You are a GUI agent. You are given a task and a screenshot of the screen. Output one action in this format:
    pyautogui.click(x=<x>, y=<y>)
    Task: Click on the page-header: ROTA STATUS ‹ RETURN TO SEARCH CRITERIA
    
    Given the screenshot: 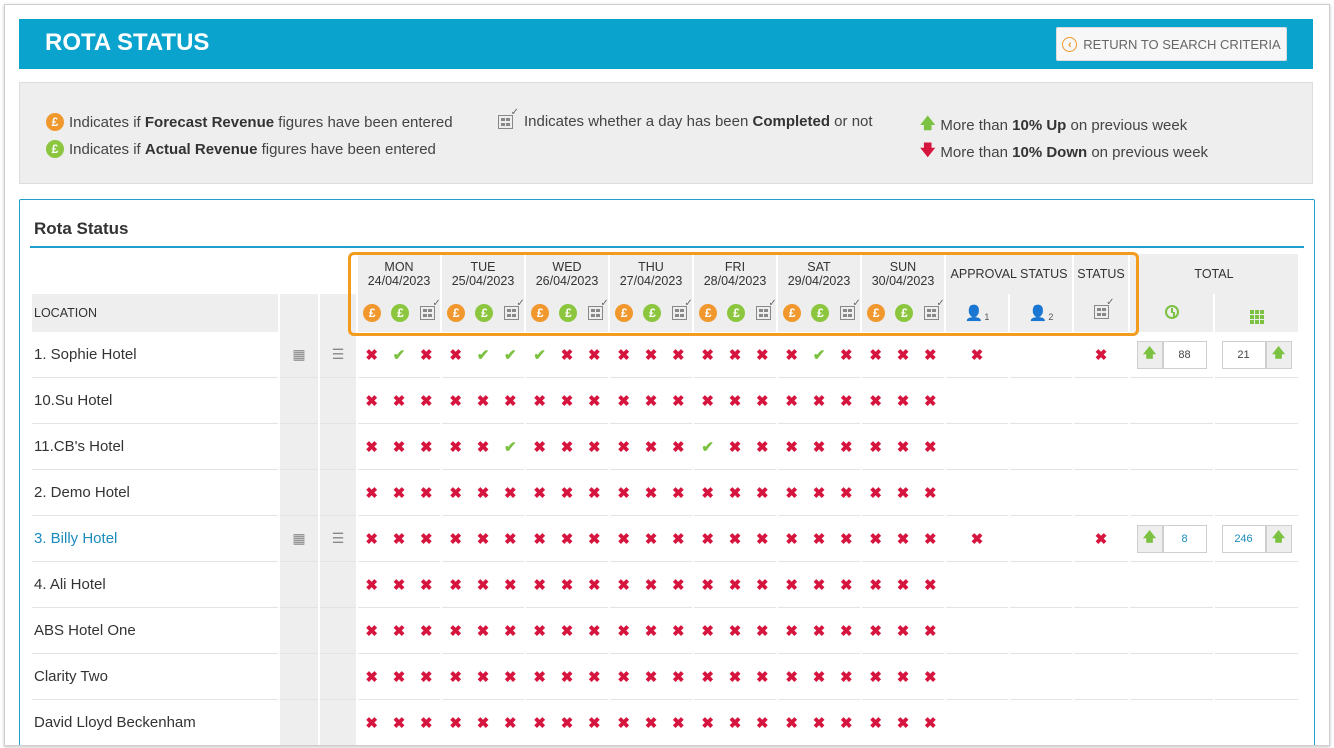 What is the action you would take?
    pyautogui.click(x=666, y=44)
    